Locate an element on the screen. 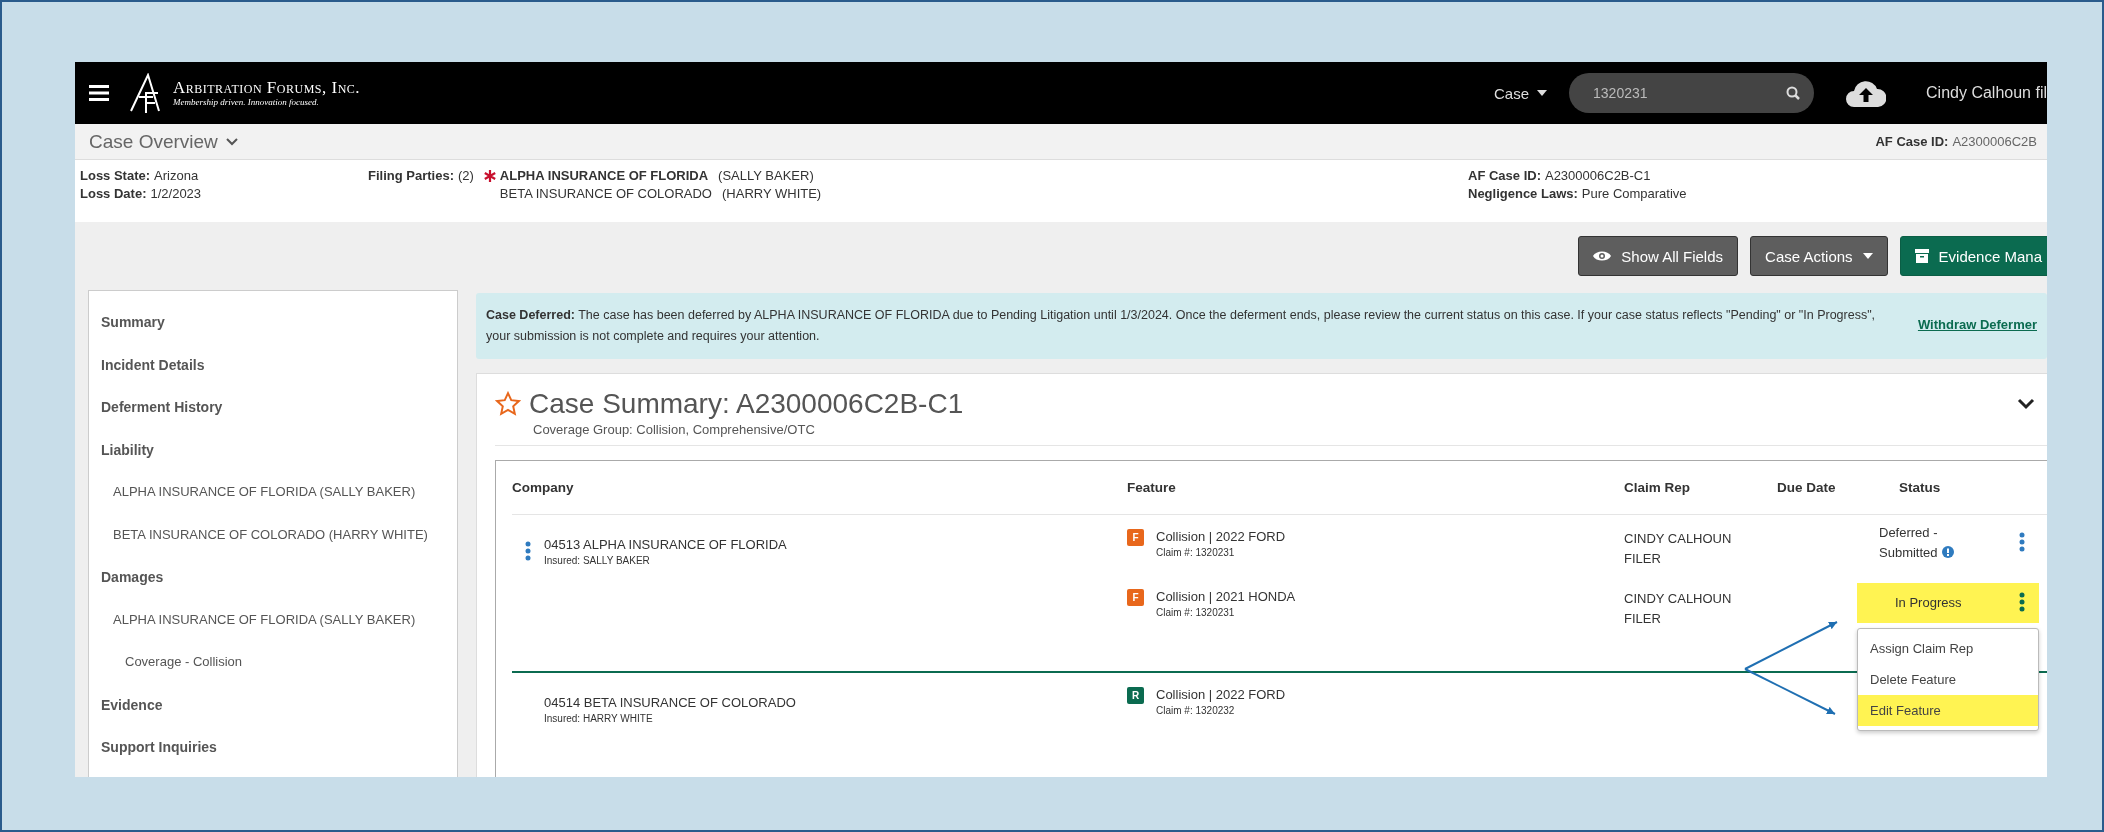 The width and height of the screenshot is (2104, 832). field-value: Pure Comparative is located at coordinates (1634, 193).